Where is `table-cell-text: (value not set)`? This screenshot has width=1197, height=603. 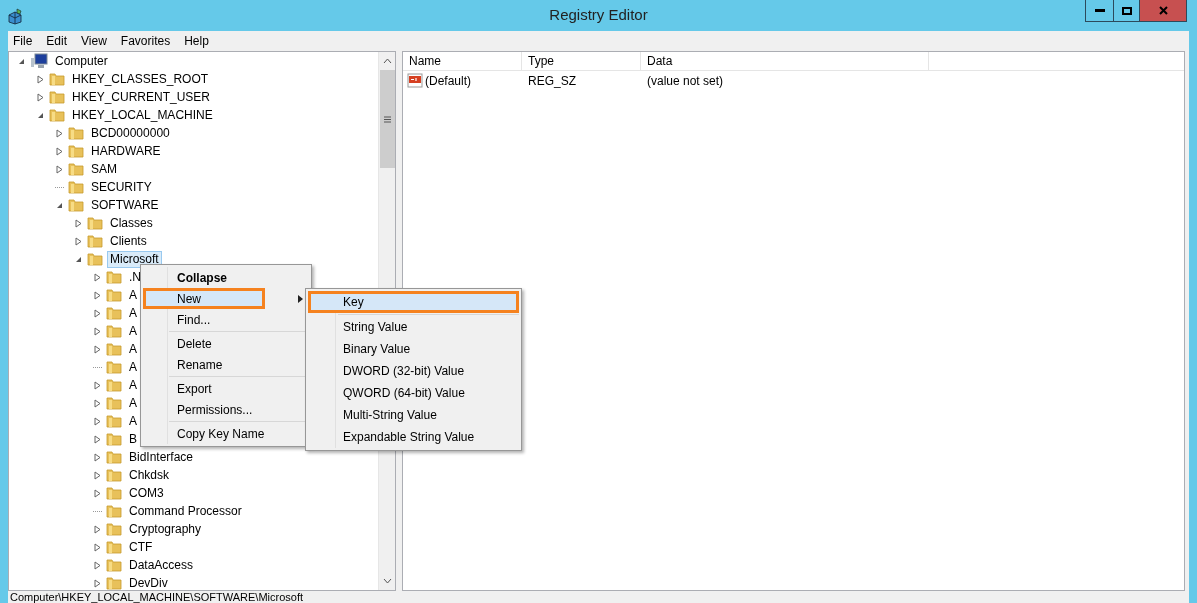
table-cell-text: (value not set) is located at coordinates (685, 81).